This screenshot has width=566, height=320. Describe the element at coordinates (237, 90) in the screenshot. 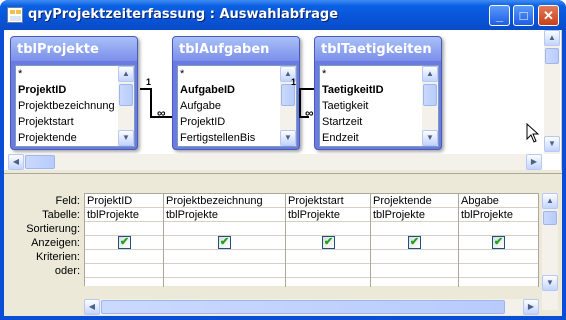

I see `field-item-key: AufgabeID` at that location.